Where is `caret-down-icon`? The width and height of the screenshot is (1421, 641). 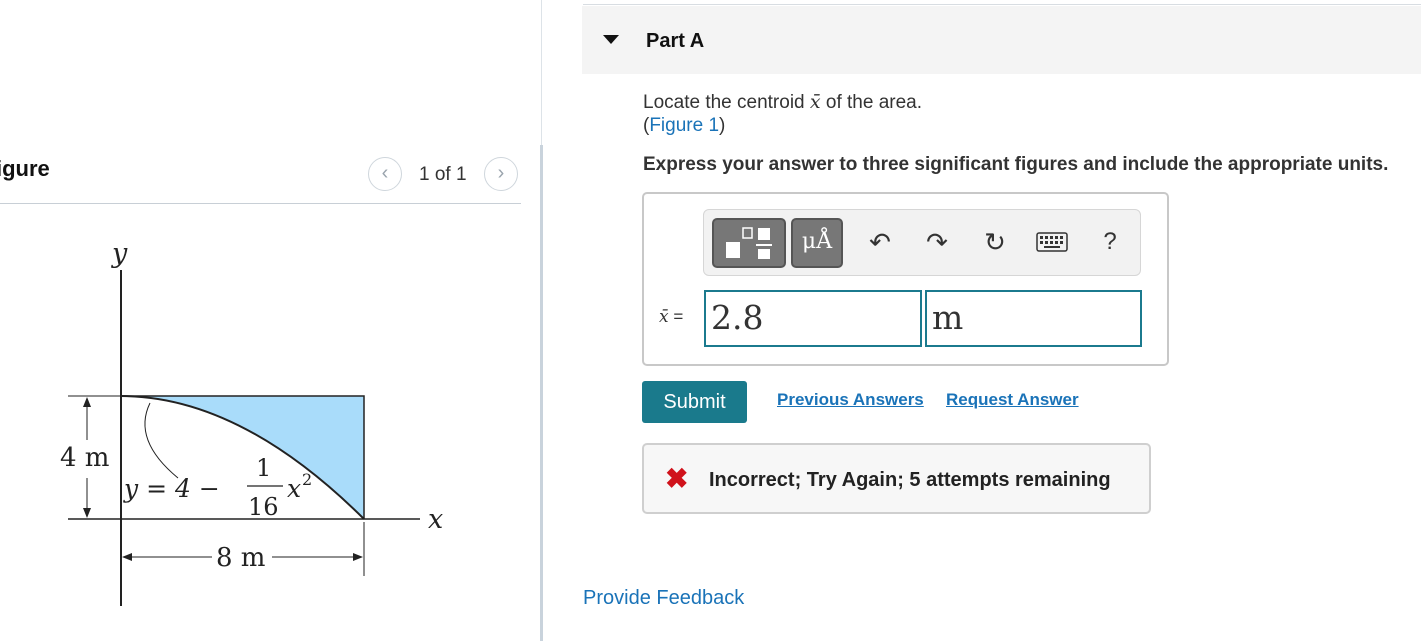 caret-down-icon is located at coordinates (611, 39).